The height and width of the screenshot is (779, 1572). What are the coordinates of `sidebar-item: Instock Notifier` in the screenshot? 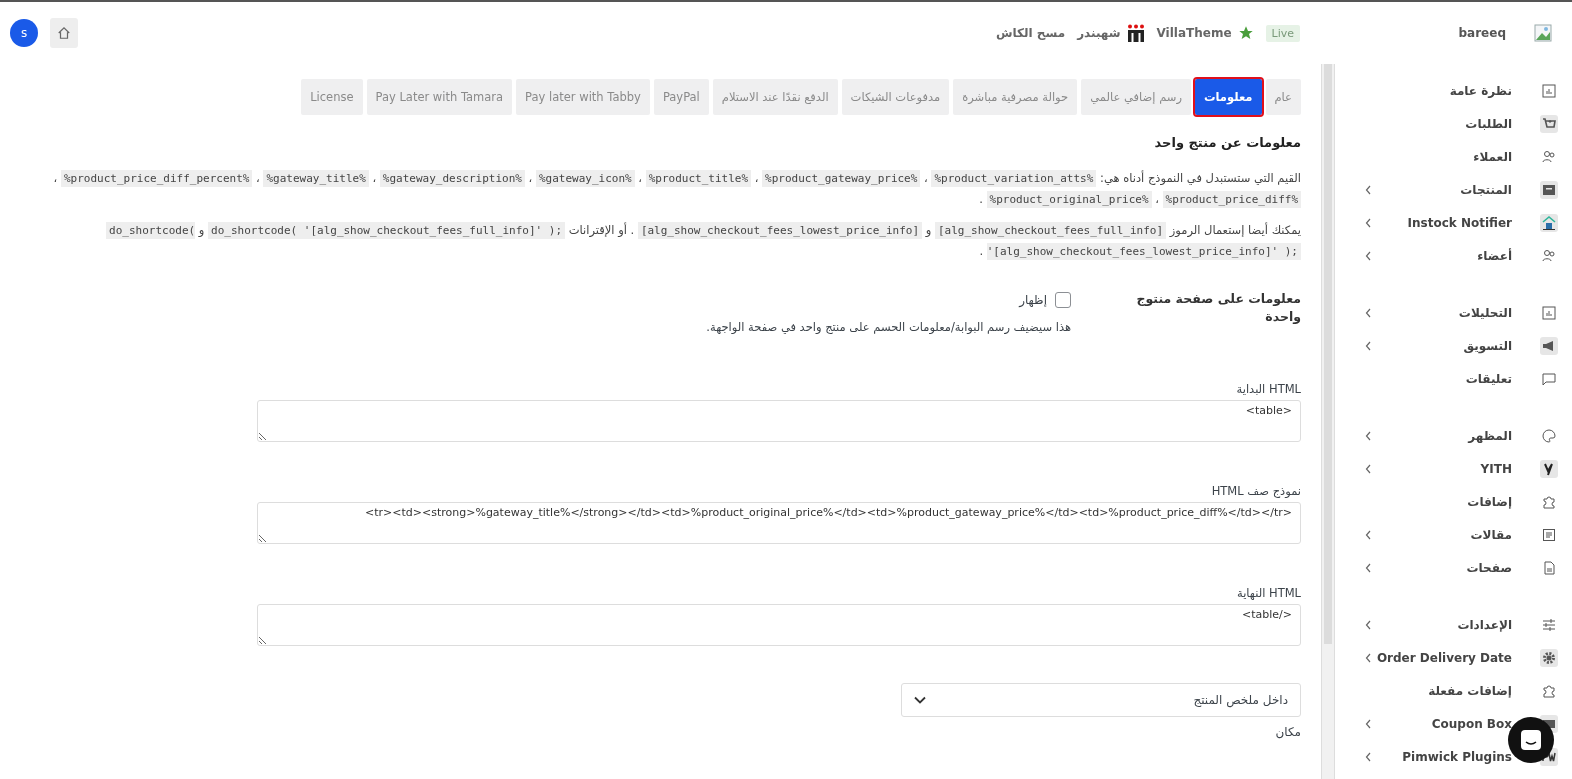 It's located at (1453, 222).